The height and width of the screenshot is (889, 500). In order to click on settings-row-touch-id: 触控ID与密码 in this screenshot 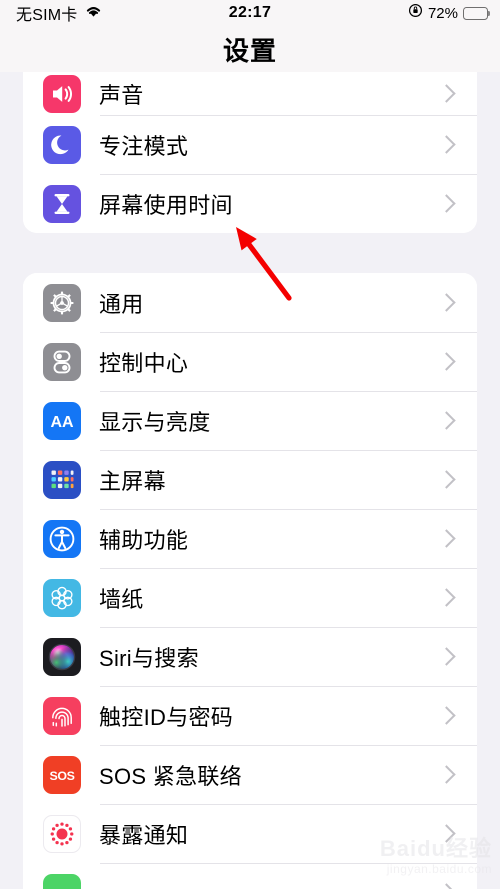, I will do `click(250, 715)`.